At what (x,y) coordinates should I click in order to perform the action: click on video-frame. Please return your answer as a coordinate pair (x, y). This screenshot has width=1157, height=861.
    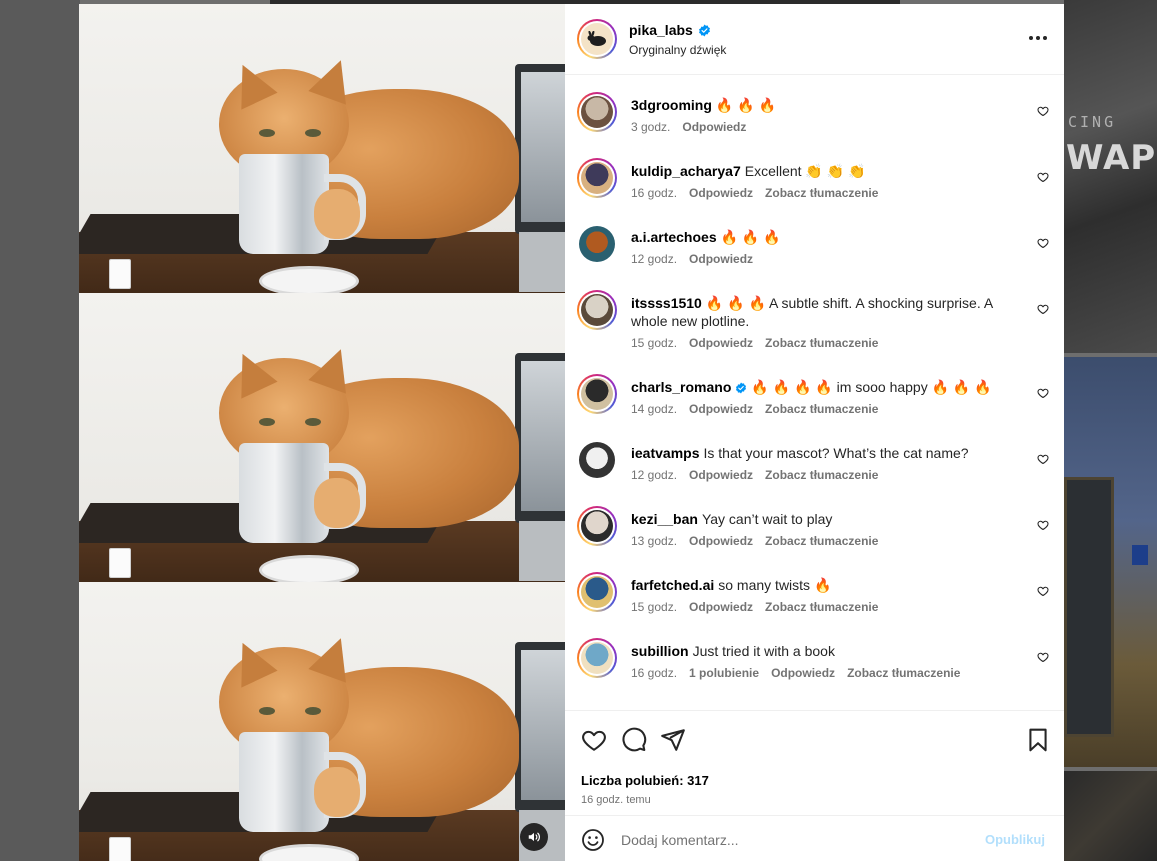
    Looking at the image, I should click on (322, 148).